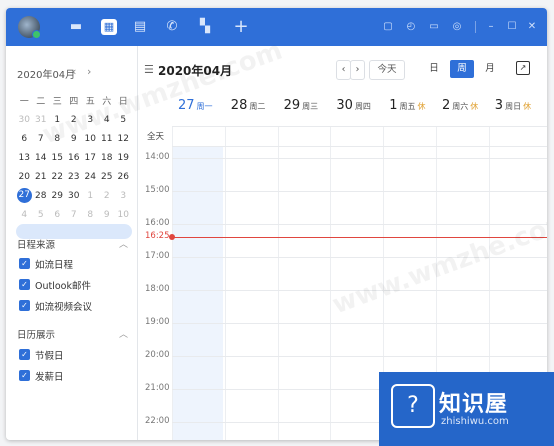 This screenshot has height=446, width=554. I want to click on sources-collapse-icon: ︿, so click(123, 243).